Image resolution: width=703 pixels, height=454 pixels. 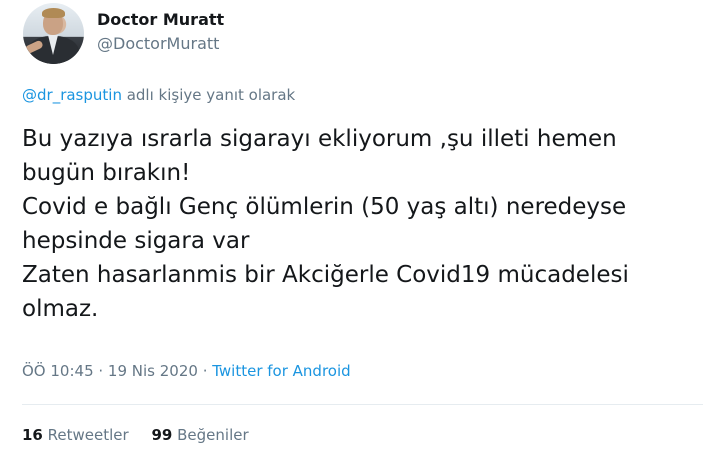 I want to click on likes-label: Beğeniler, so click(x=213, y=435).